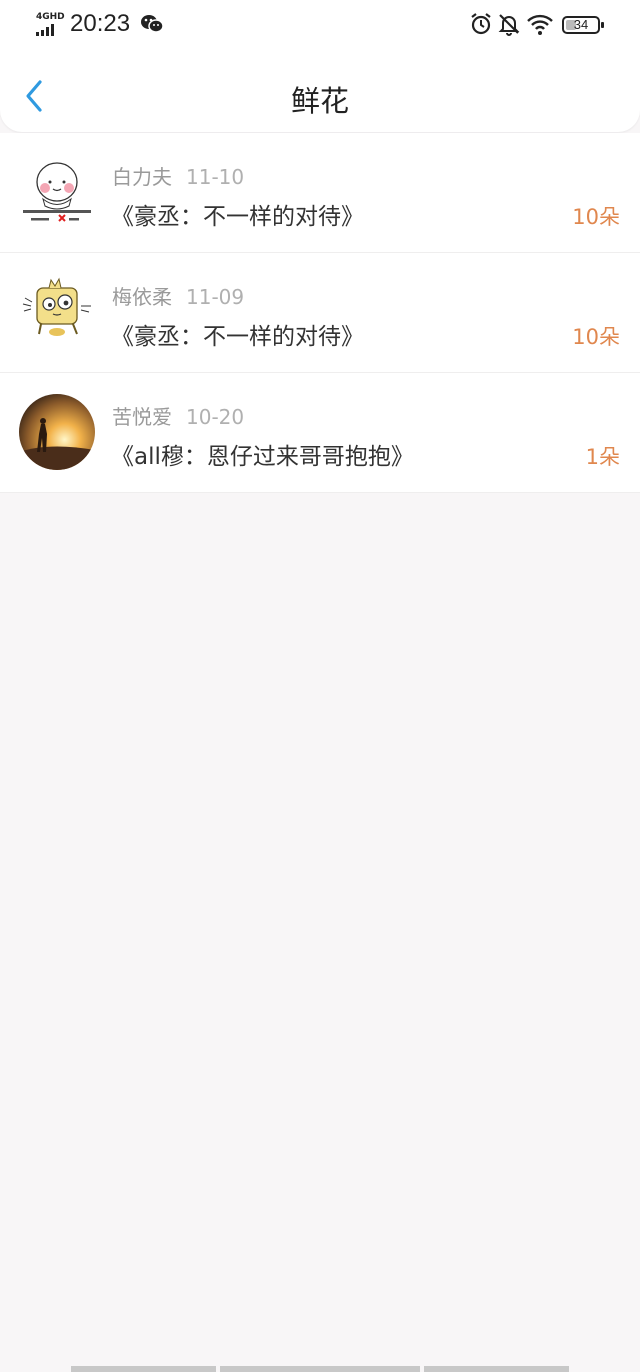 The width and height of the screenshot is (640, 1372). Describe the element at coordinates (262, 457) in the screenshot. I see `book-title: 《all穆：恩仔过来哥哥抱抱》` at that location.